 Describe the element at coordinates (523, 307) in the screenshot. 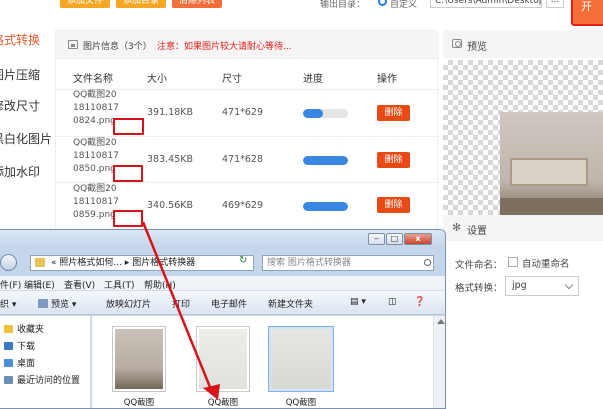

I see `settings-panel: ✻ 设置 文件命名： 自动重命名 格式转换： jpg` at that location.